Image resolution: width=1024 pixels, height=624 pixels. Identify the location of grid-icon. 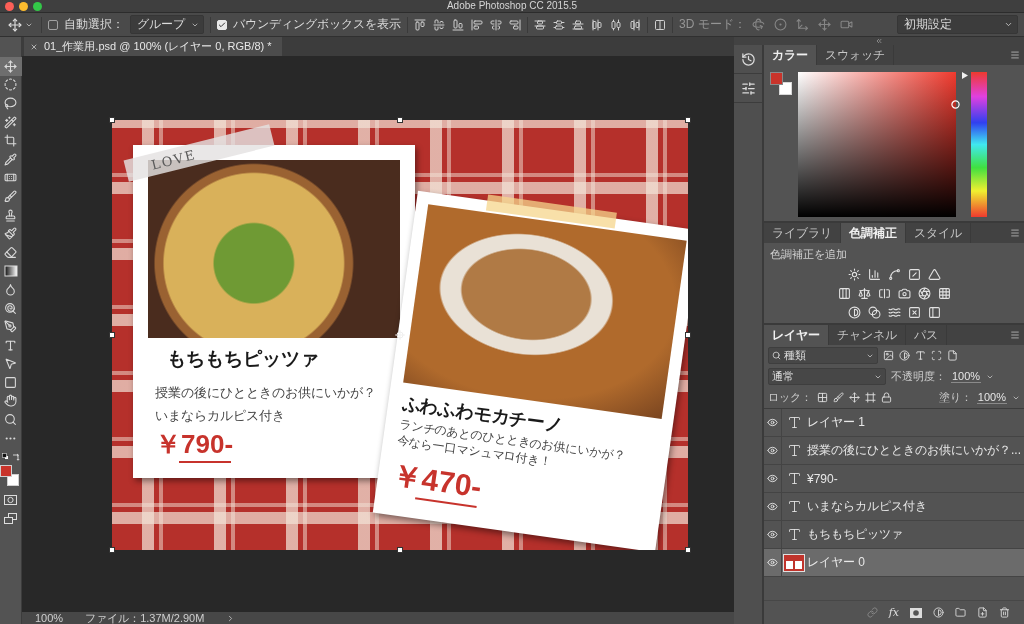
(944, 293).